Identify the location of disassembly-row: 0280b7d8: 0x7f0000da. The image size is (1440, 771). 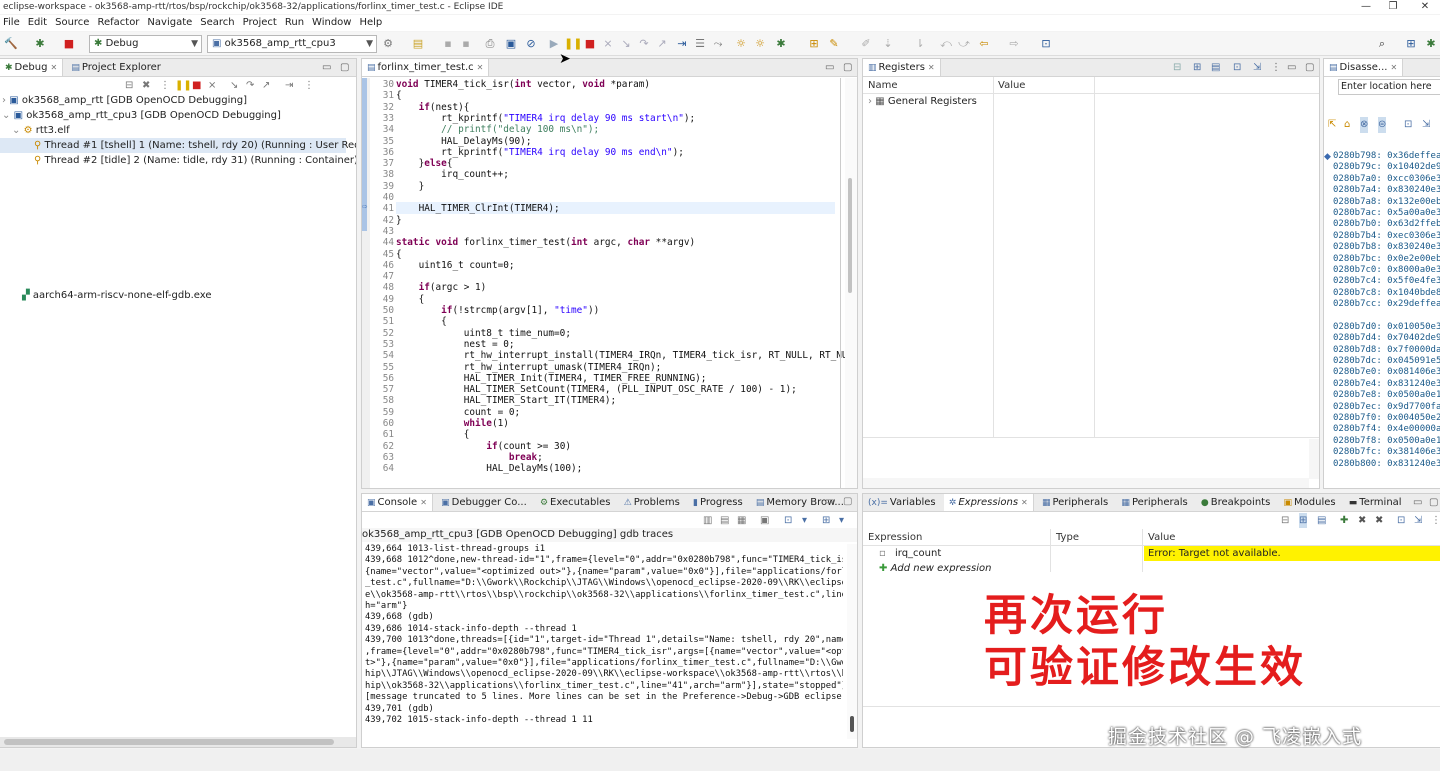
(1386, 350).